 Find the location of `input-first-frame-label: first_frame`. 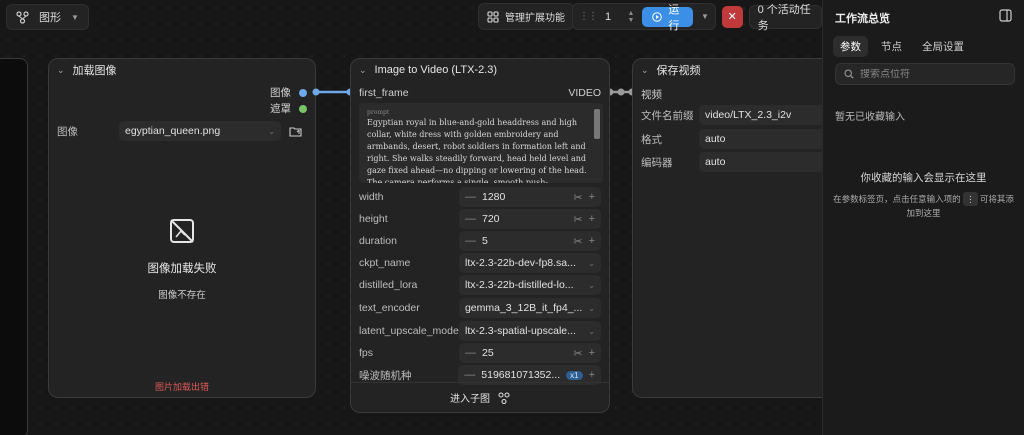

input-first-frame-label: first_frame is located at coordinates (384, 93).